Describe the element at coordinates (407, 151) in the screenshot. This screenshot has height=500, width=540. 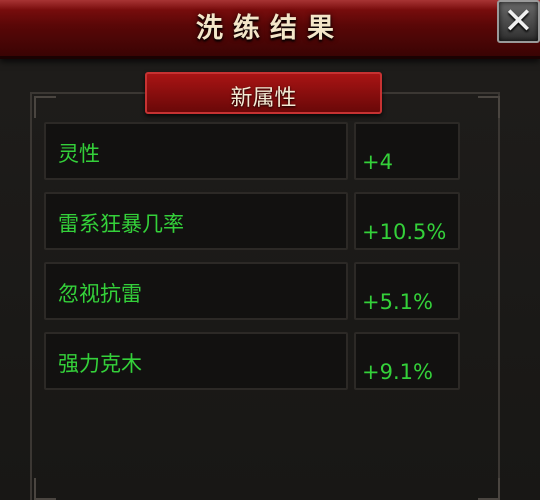
I see `attribute-value-cell: +4` at that location.